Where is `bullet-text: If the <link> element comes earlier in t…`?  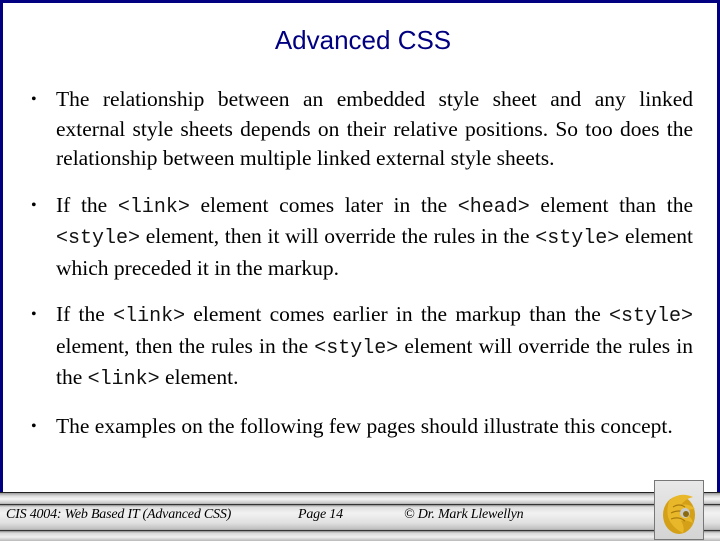 bullet-text: If the <link> element comes earlier in t… is located at coordinates (374, 346).